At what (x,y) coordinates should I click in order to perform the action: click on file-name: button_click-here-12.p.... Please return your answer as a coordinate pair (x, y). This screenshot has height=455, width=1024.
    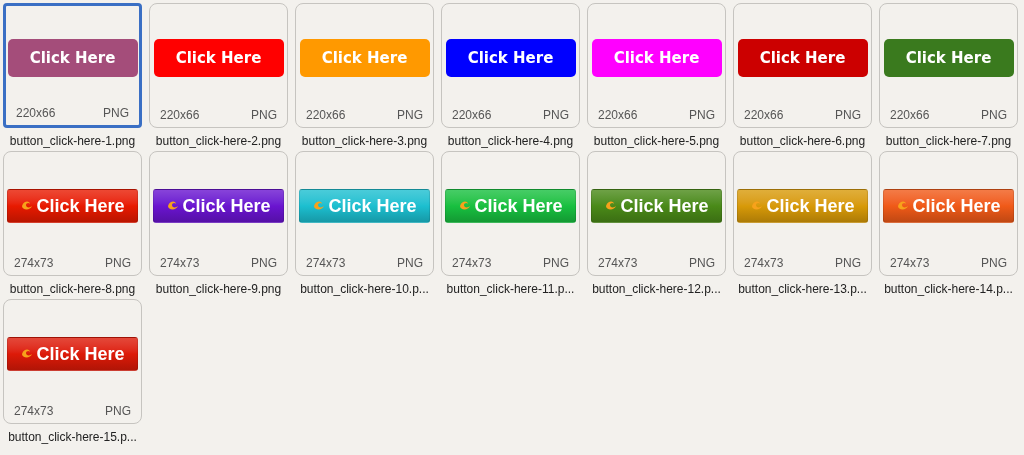
    Looking at the image, I should click on (656, 289).